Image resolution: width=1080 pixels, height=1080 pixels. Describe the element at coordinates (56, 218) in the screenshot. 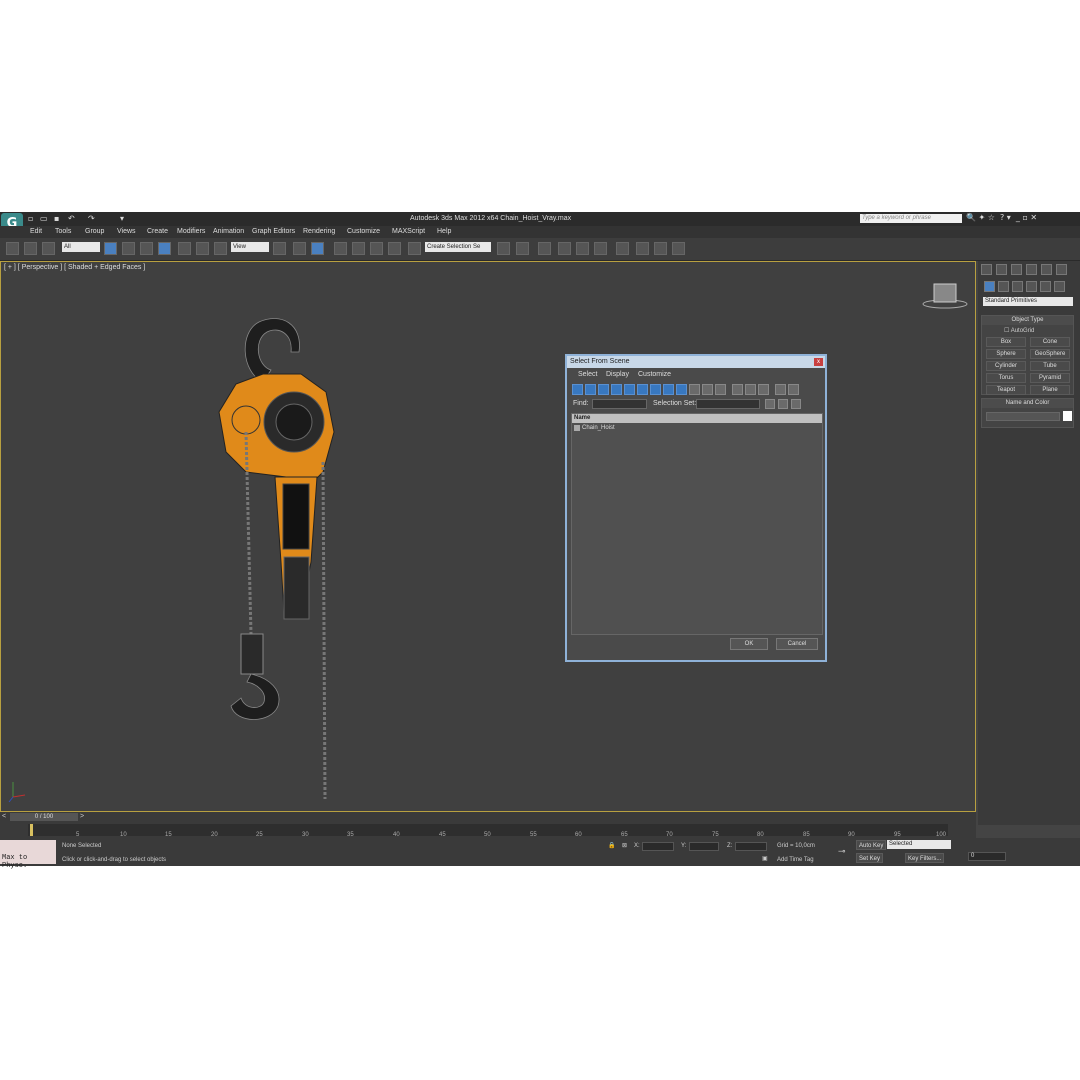

I see `save-file-icon: ▪` at that location.